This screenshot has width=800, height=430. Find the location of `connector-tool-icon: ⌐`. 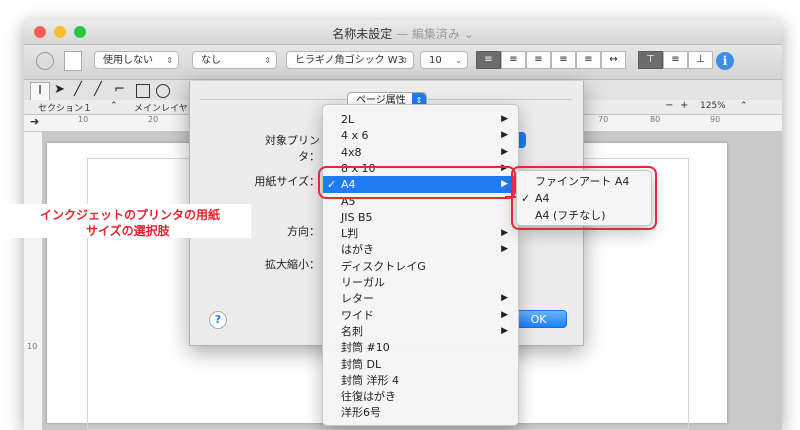

connector-tool-icon: ⌐ is located at coordinates (119, 89).